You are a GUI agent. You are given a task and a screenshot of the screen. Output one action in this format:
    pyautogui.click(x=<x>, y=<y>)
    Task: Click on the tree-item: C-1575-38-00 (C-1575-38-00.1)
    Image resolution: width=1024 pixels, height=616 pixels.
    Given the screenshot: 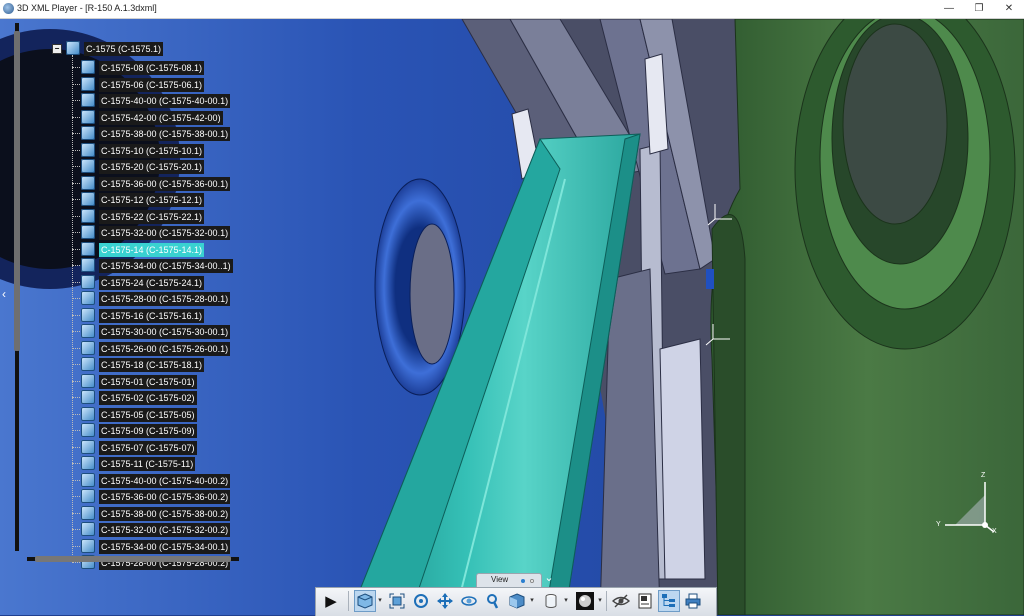 What is the action you would take?
    pyautogui.click(x=165, y=134)
    